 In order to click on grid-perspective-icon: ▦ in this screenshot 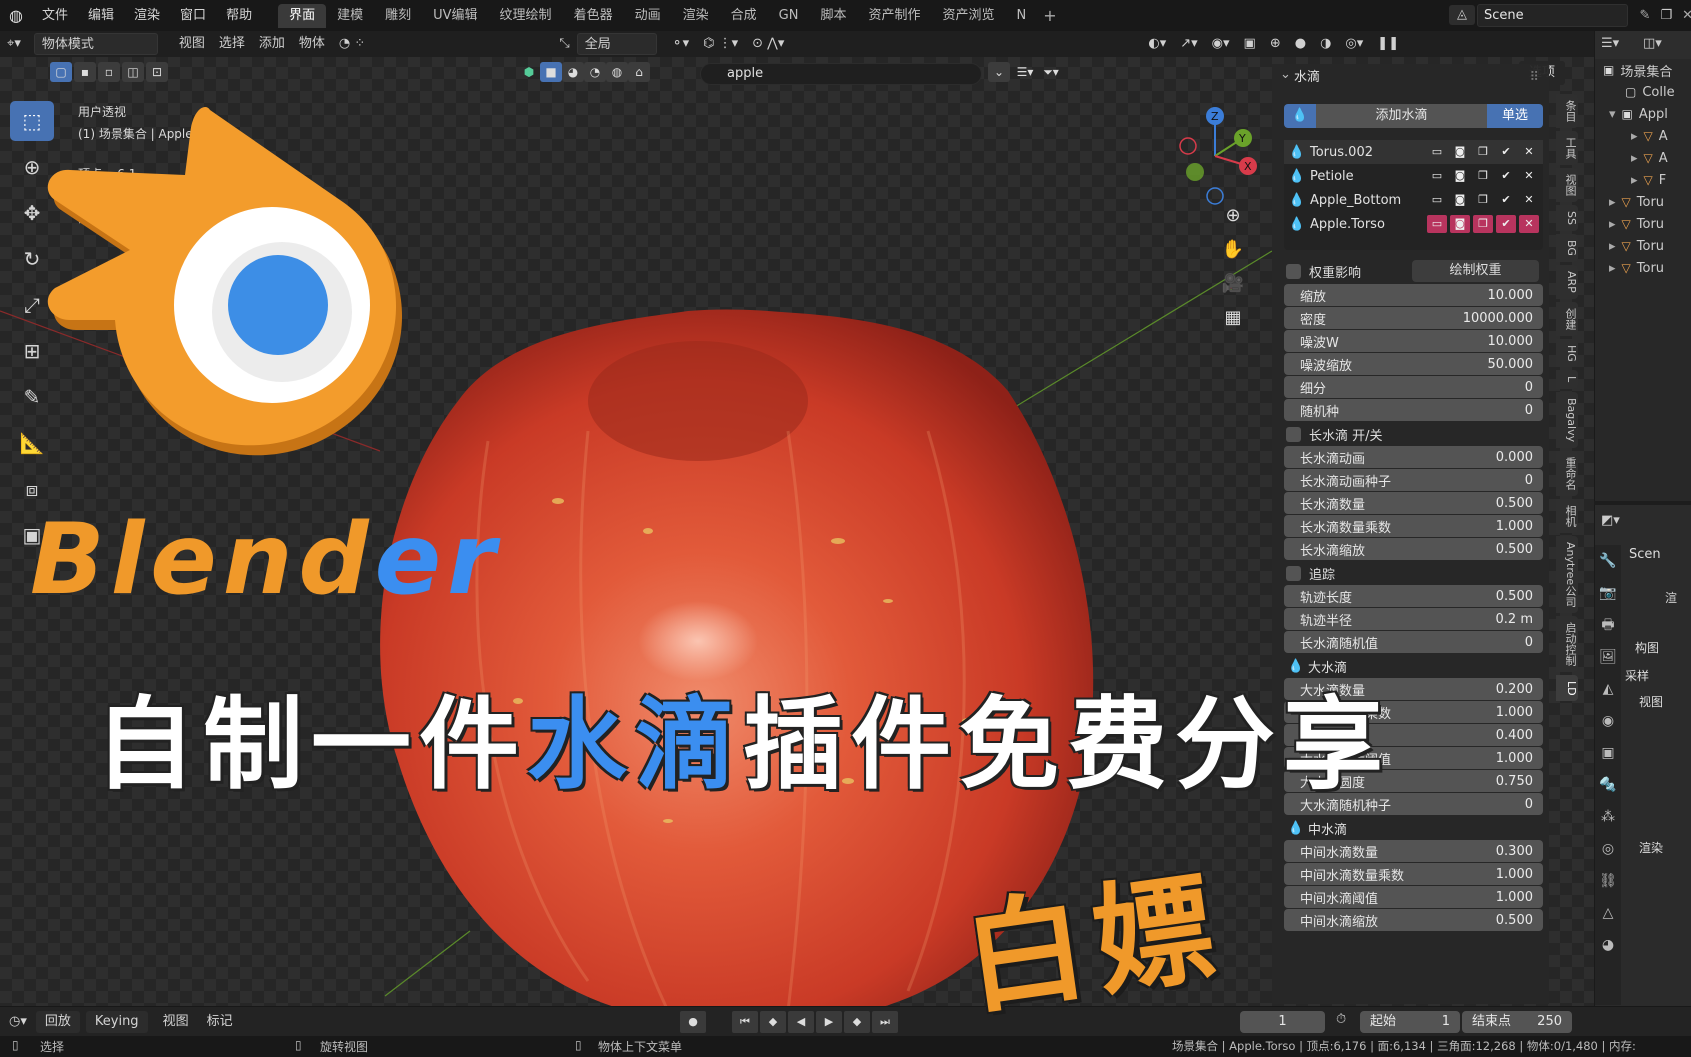, I will do `click(1233, 318)`.